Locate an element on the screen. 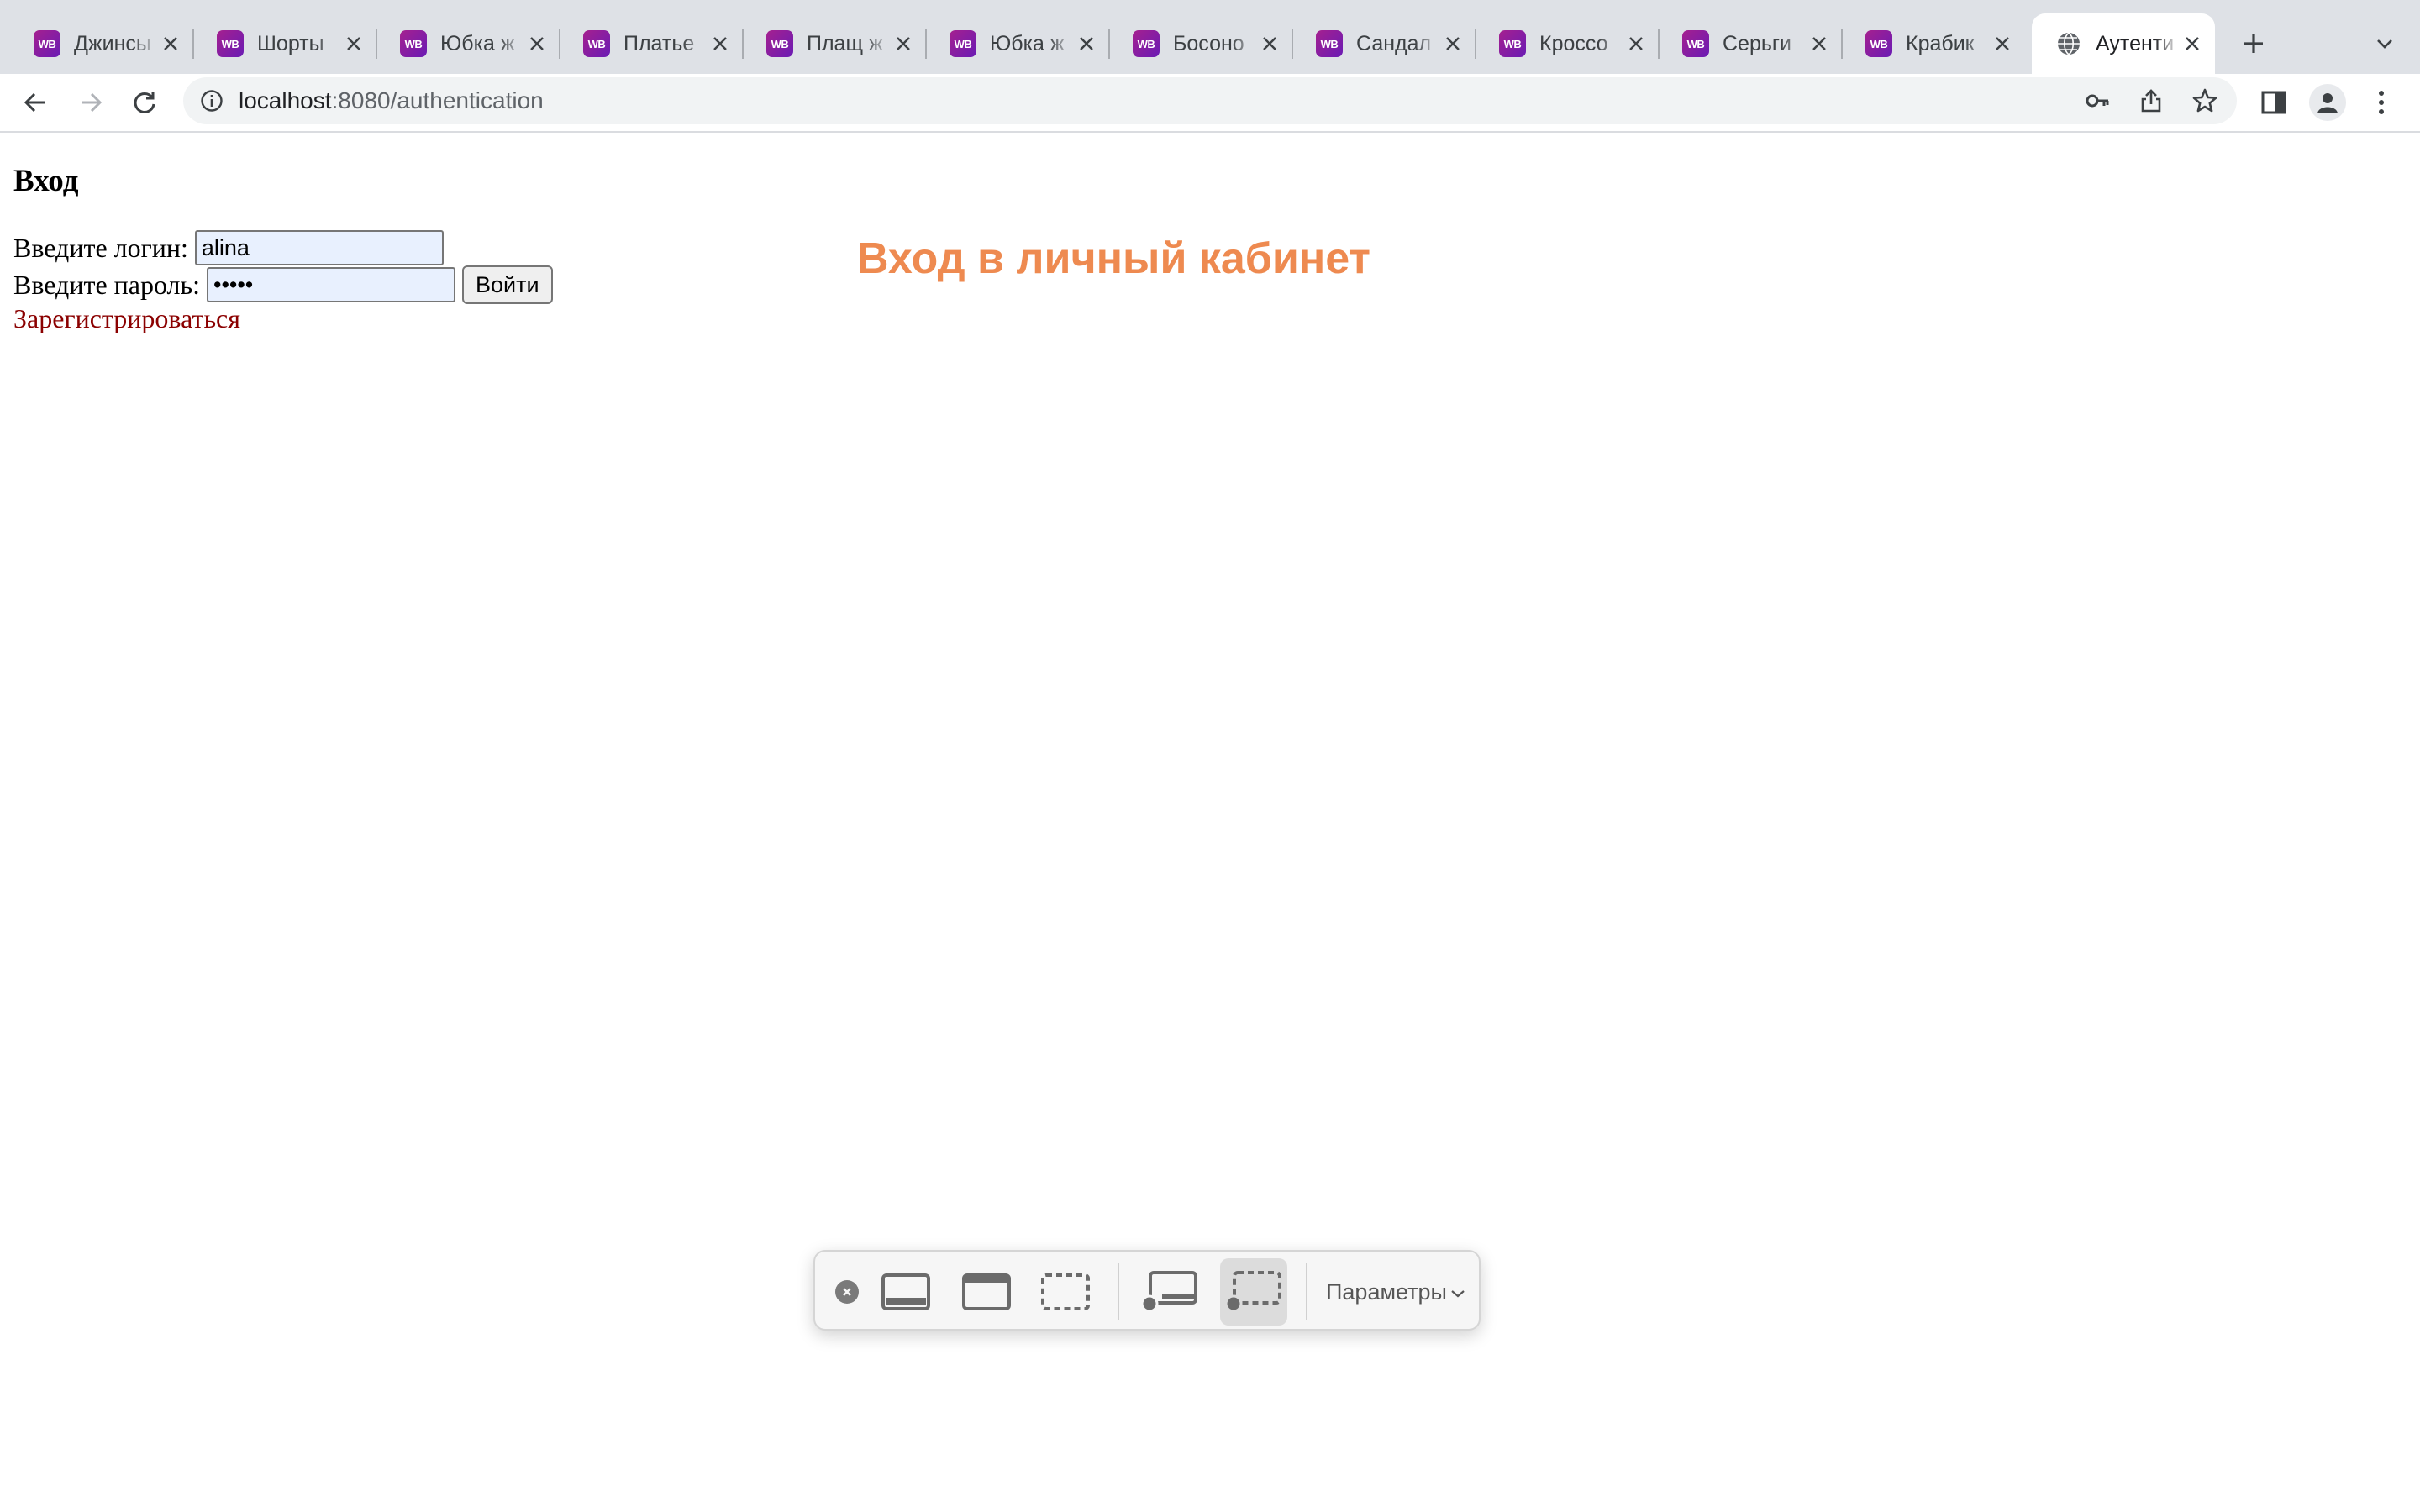  tab-authentication: Аутенти is located at coordinates (2123, 43).